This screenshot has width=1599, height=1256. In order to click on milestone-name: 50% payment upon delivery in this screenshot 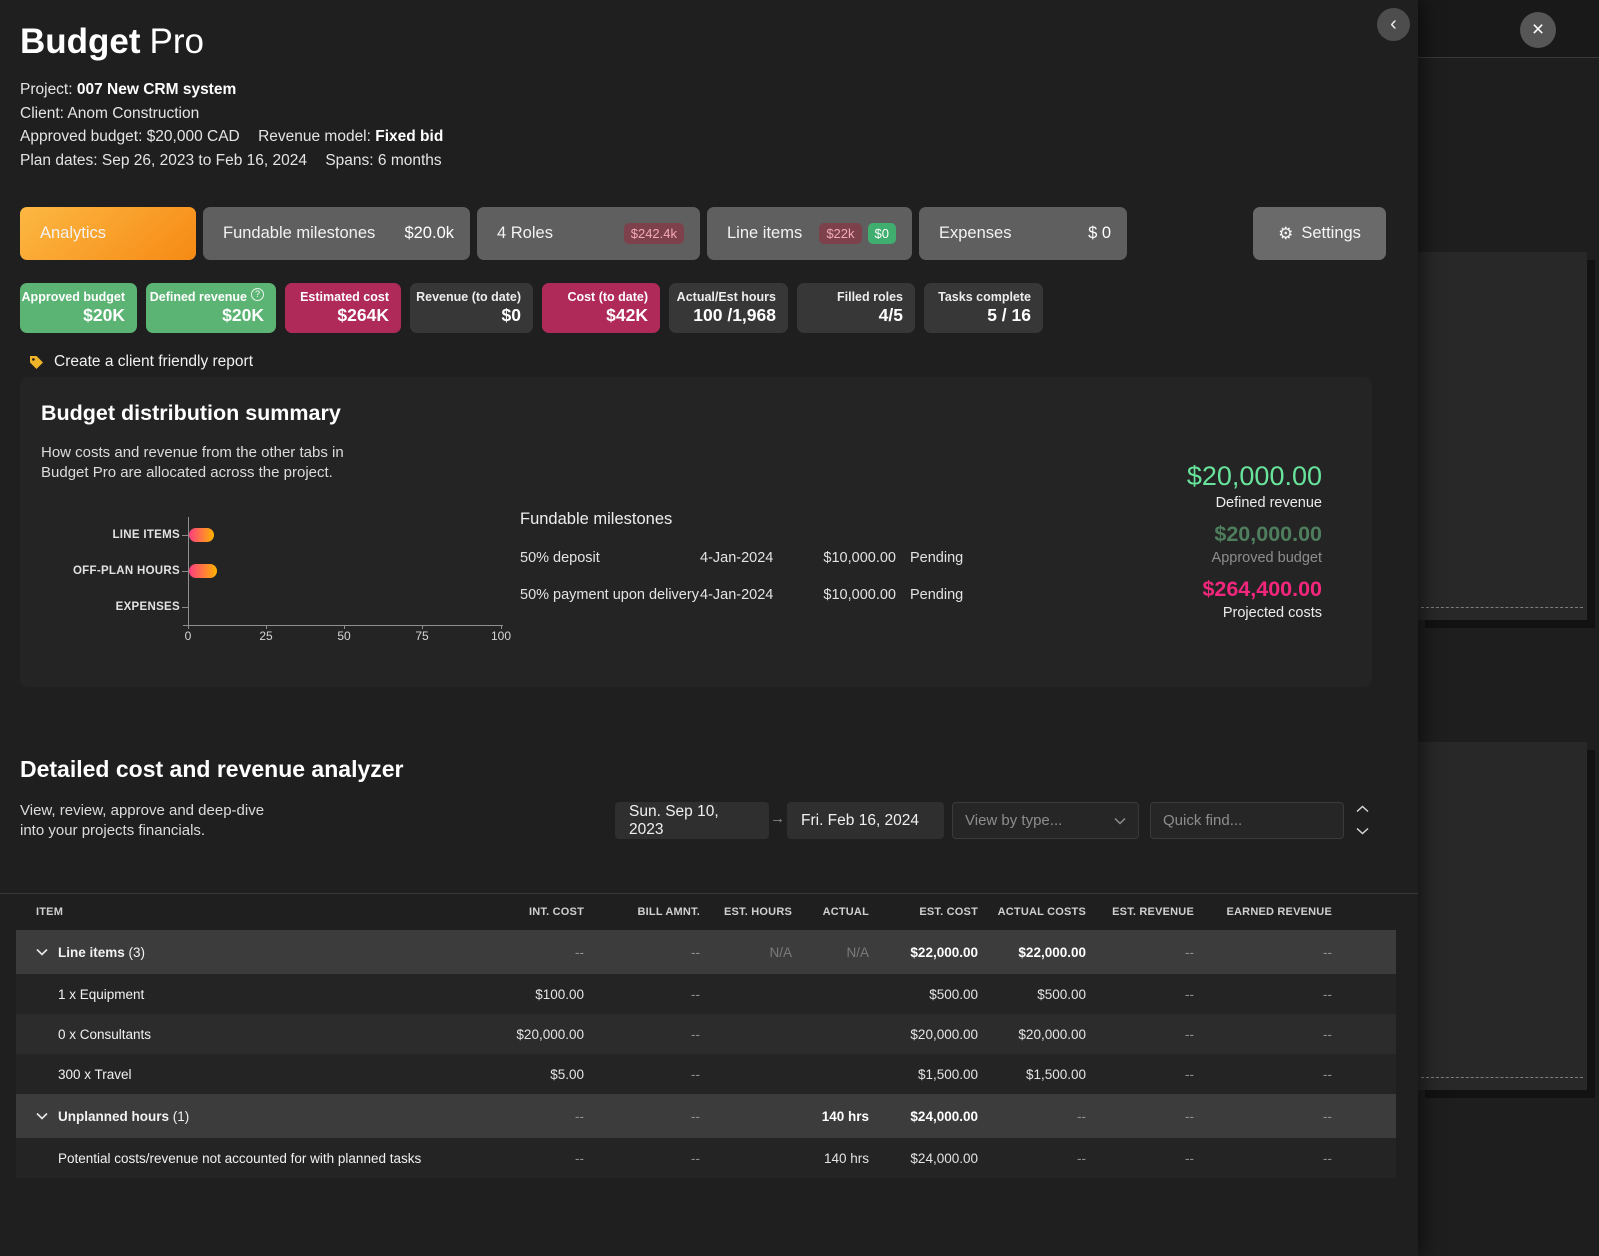, I will do `click(609, 595)`.